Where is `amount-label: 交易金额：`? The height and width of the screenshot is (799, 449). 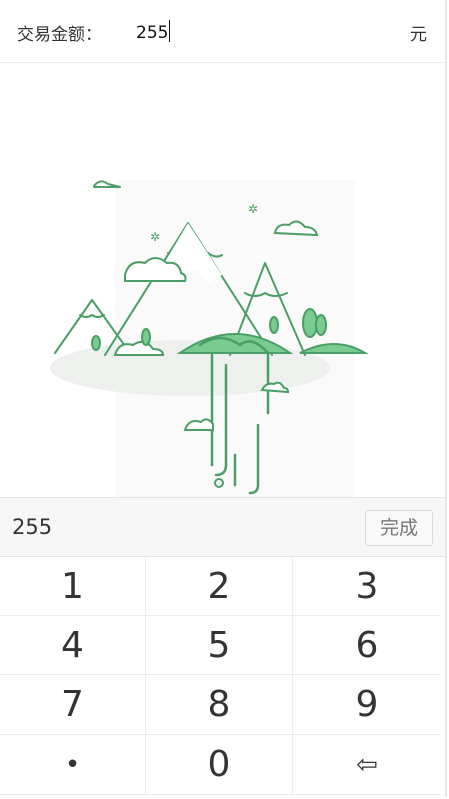 amount-label: 交易金额： is located at coordinates (59, 35).